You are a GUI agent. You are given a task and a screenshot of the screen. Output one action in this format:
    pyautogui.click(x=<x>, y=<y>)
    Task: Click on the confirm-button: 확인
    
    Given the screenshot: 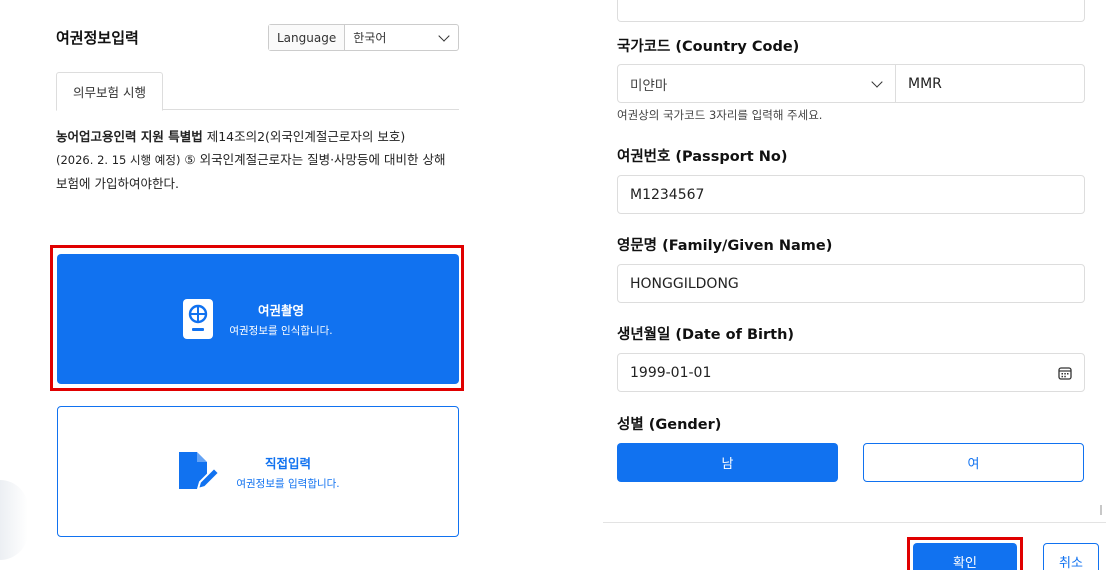 What is the action you would take?
    pyautogui.click(x=965, y=556)
    